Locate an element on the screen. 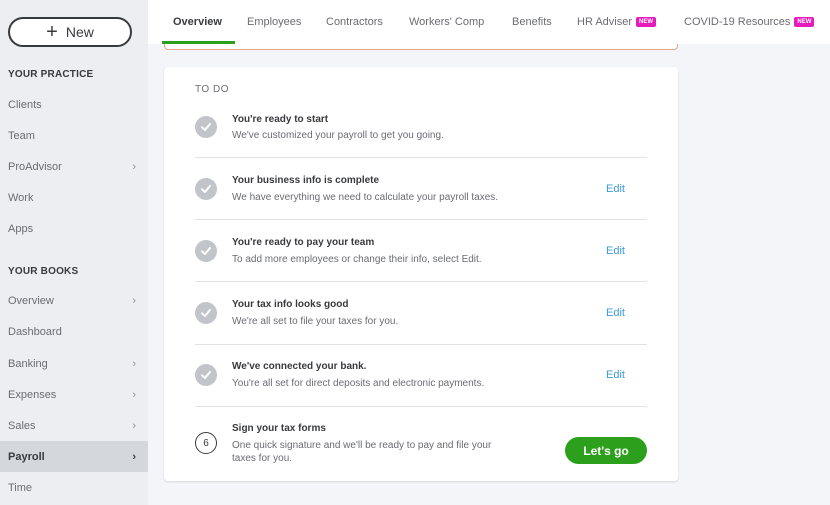 The width and height of the screenshot is (830, 505). task-title: Your tax info looks good is located at coordinates (290, 304).